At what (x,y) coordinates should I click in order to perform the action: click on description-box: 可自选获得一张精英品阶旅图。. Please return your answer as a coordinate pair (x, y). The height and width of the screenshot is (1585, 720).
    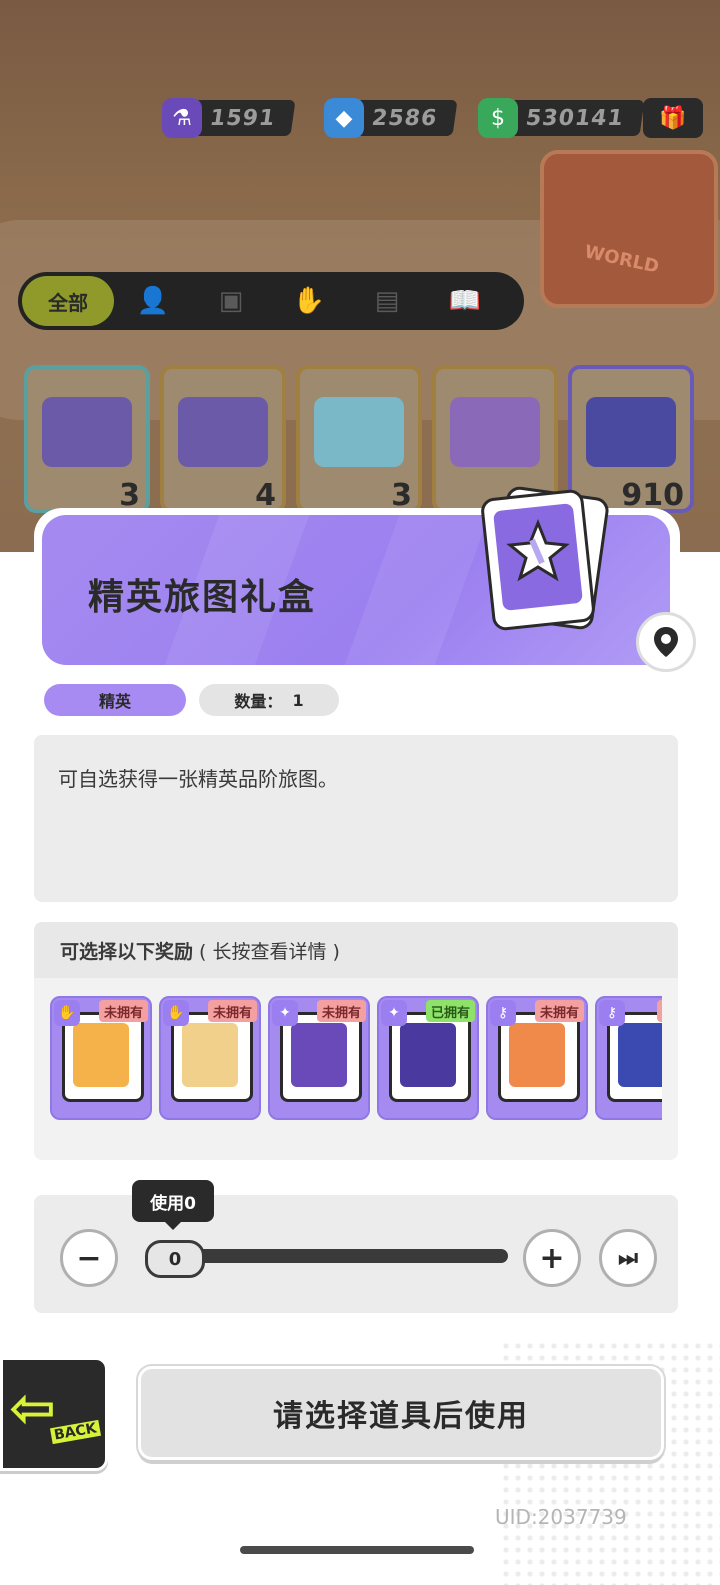
    Looking at the image, I should click on (356, 818).